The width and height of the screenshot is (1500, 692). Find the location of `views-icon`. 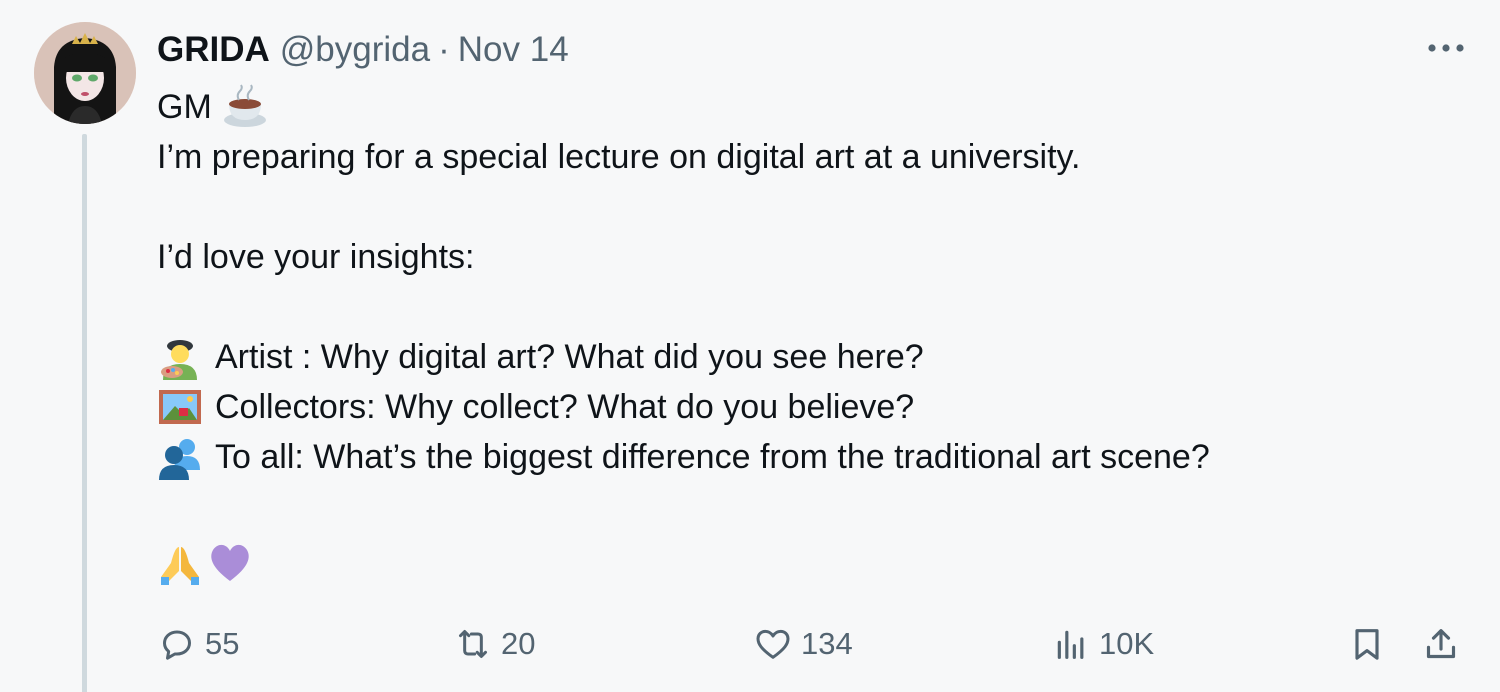

views-icon is located at coordinates (1071, 644).